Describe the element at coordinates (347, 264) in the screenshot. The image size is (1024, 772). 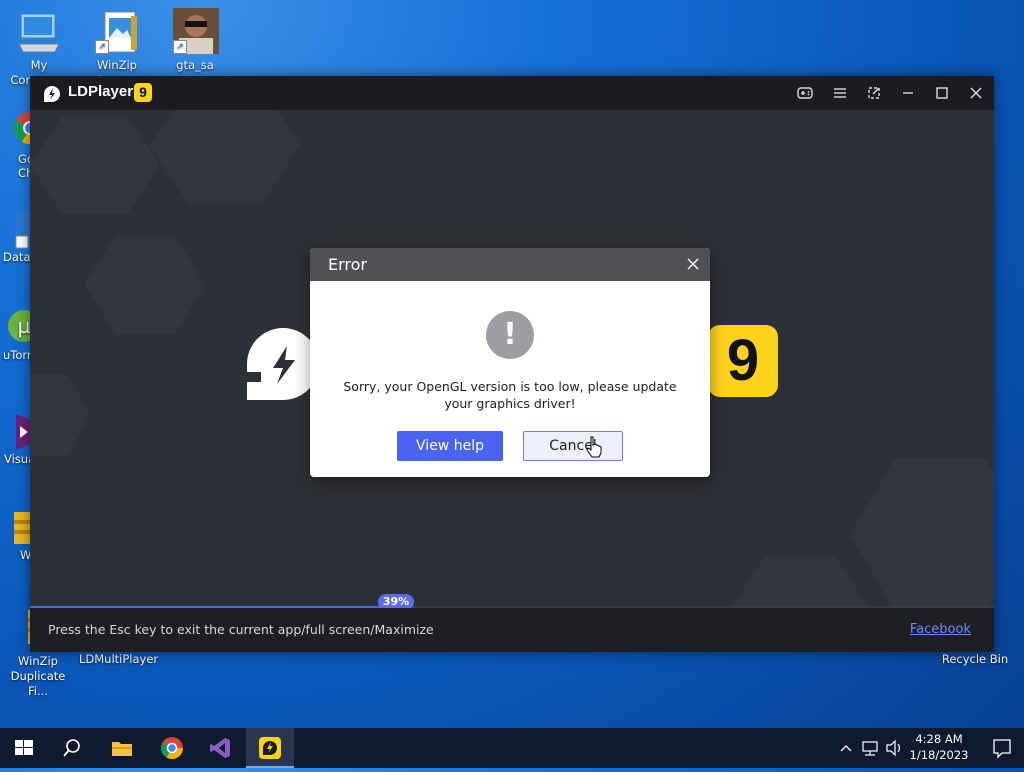
I see `error-dialog-title: Error` at that location.